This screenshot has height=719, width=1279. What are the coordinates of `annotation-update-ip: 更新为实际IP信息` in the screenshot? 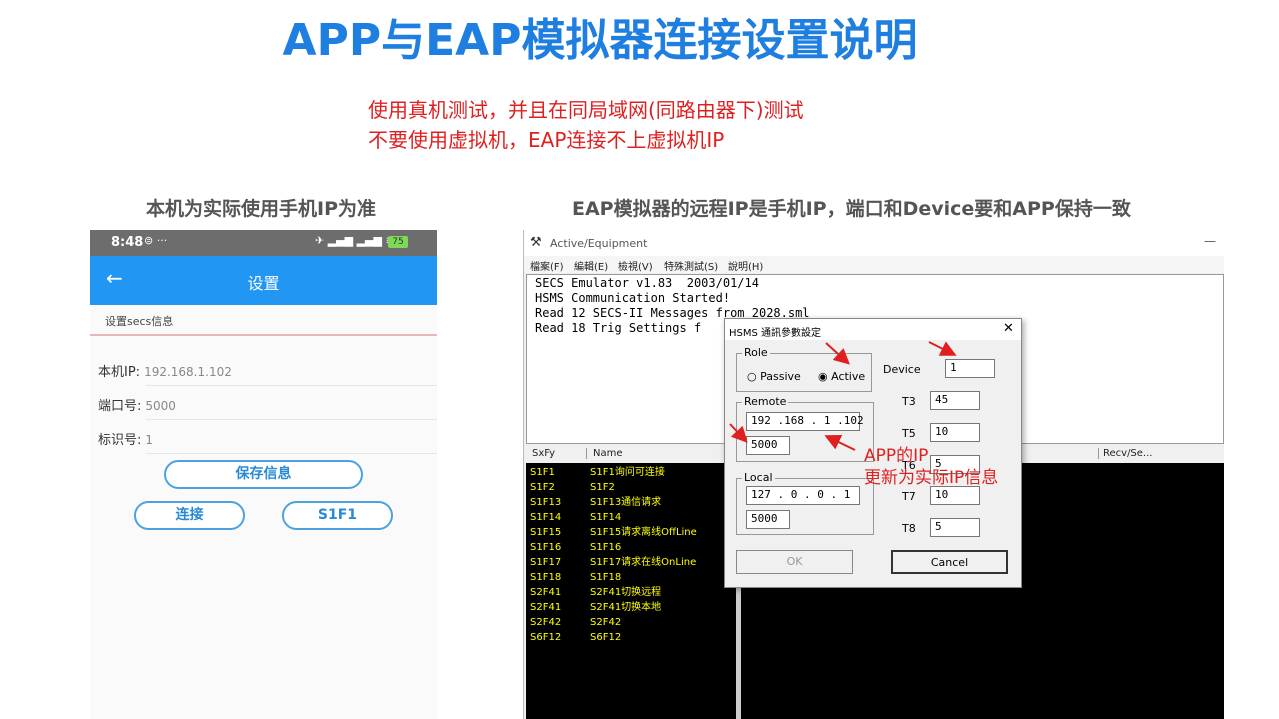 It's located at (931, 478).